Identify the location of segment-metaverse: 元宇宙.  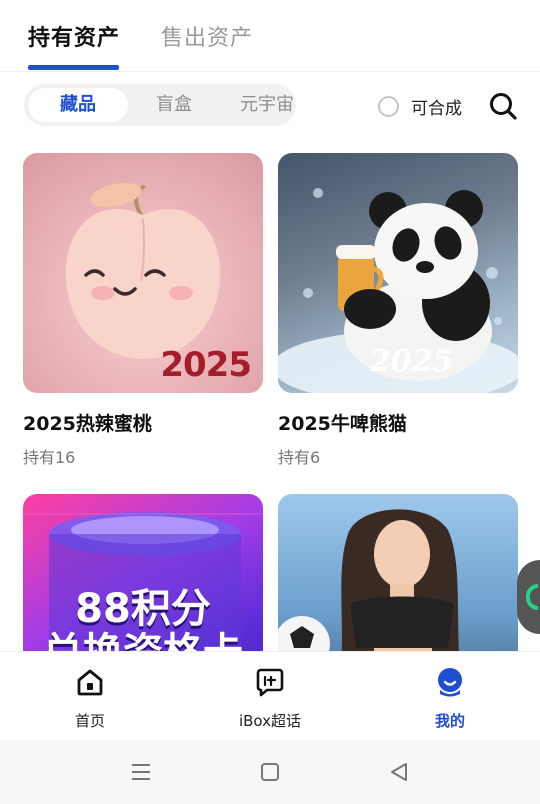
(267, 105).